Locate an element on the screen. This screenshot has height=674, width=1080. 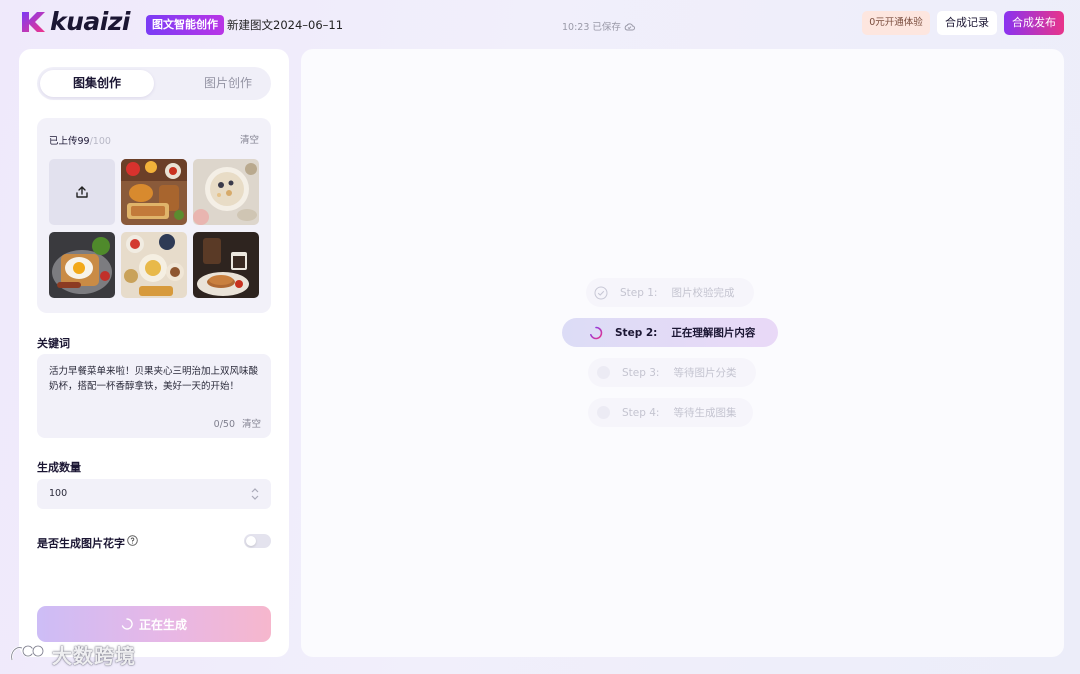
step-4-text: 等待生成图集 is located at coordinates (705, 413).